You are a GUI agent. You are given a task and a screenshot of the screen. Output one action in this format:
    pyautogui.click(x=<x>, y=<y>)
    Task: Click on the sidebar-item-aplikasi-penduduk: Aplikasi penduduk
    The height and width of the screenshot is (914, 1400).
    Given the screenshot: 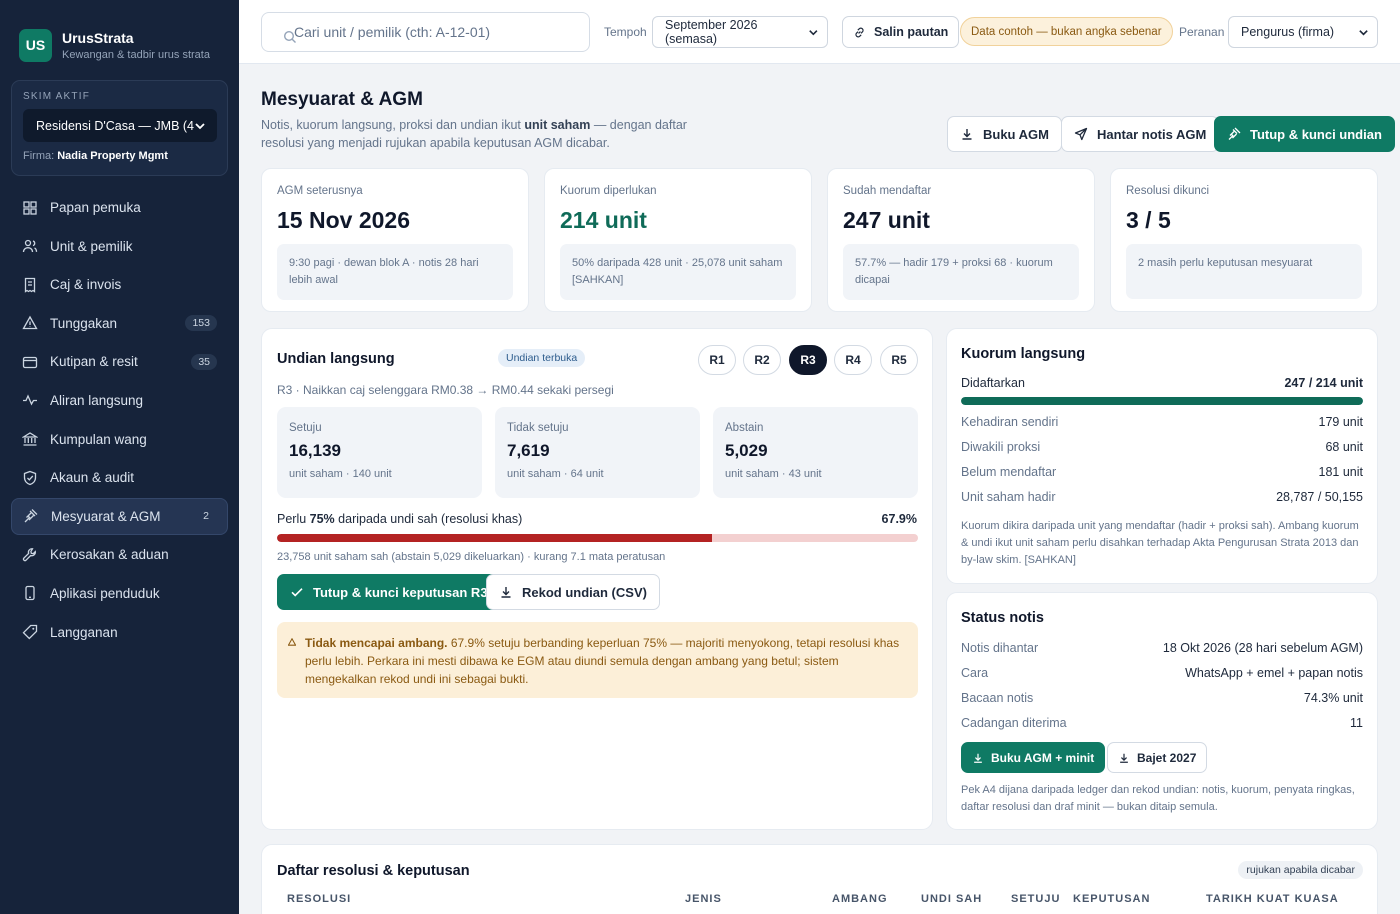 What is the action you would take?
    pyautogui.click(x=119, y=593)
    